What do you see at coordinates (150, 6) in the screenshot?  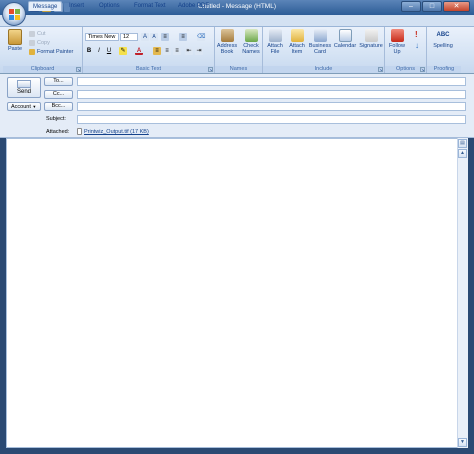 I see `tab-format-text: Format Text` at bounding box center [150, 6].